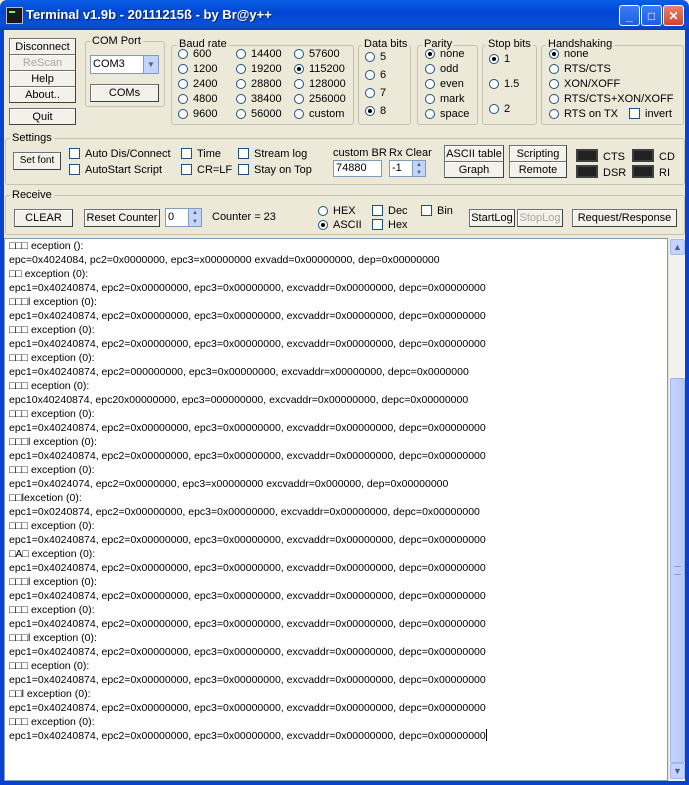  What do you see at coordinates (624, 218) in the screenshot?
I see `request-response-button: Request/Response` at bounding box center [624, 218].